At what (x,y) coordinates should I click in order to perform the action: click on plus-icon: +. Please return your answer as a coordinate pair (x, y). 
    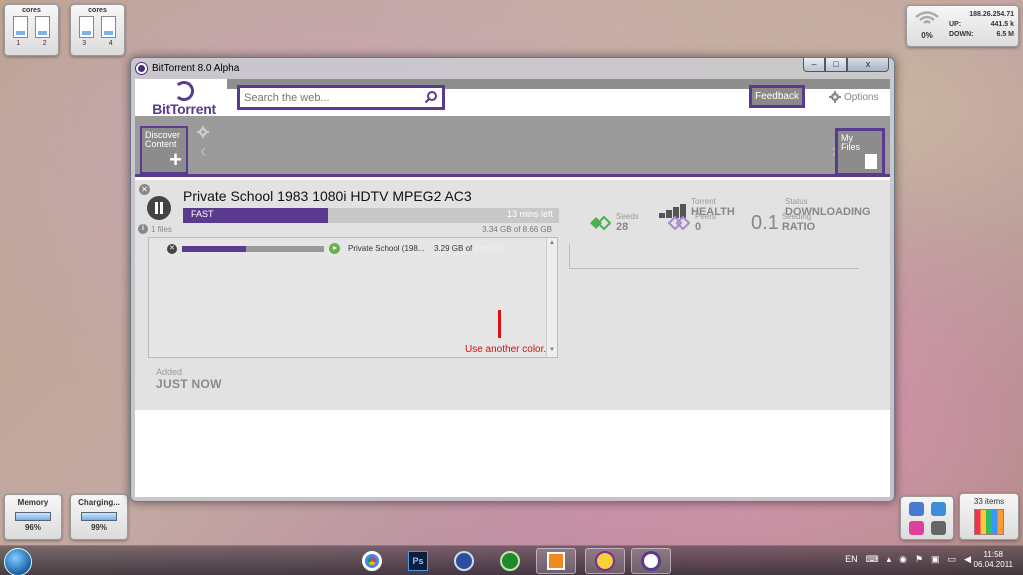
    Looking at the image, I should click on (175, 159).